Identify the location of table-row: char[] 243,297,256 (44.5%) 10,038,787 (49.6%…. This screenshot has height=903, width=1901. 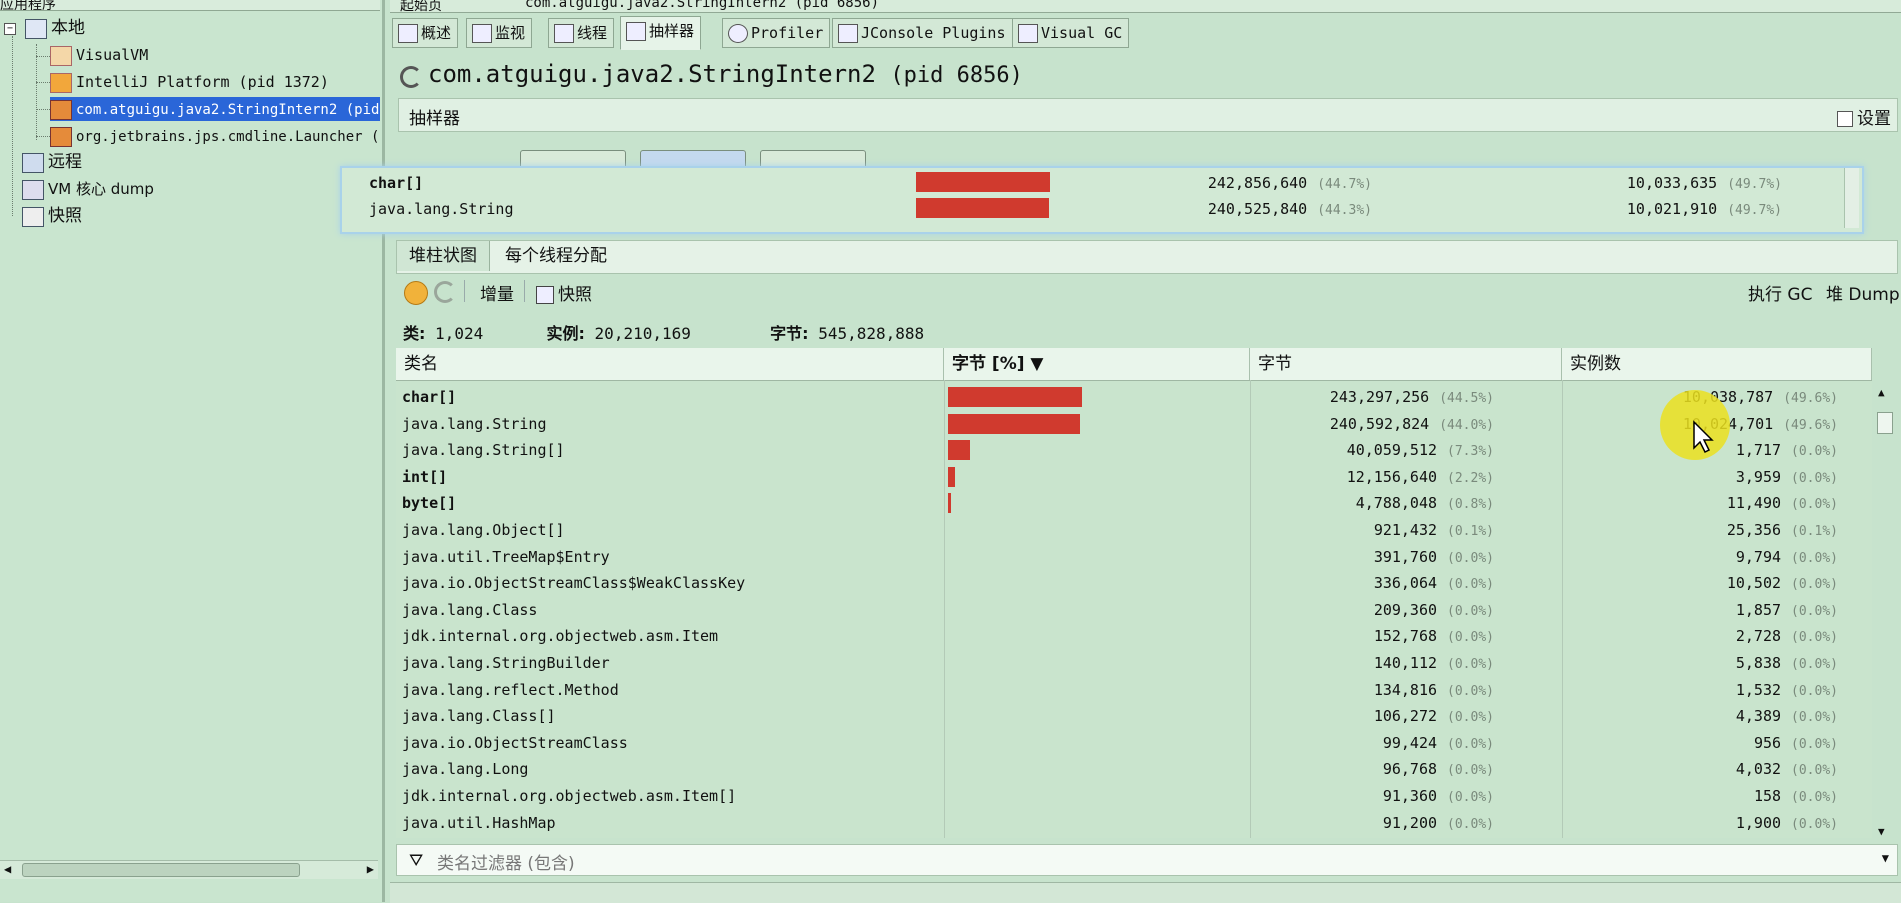
(1134, 397).